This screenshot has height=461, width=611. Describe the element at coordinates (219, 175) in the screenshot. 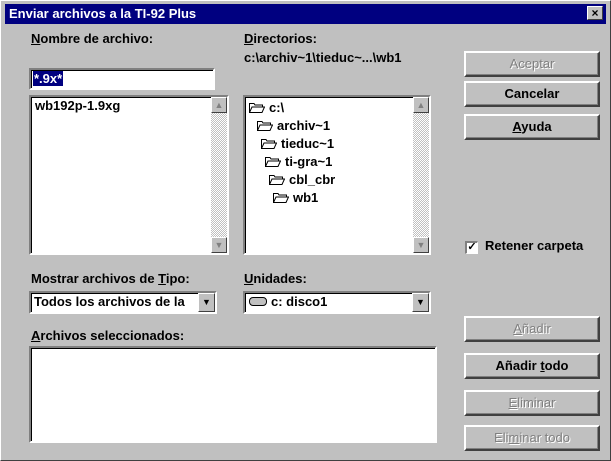

I see `file-list-scrollbar: ▲ ▼` at that location.